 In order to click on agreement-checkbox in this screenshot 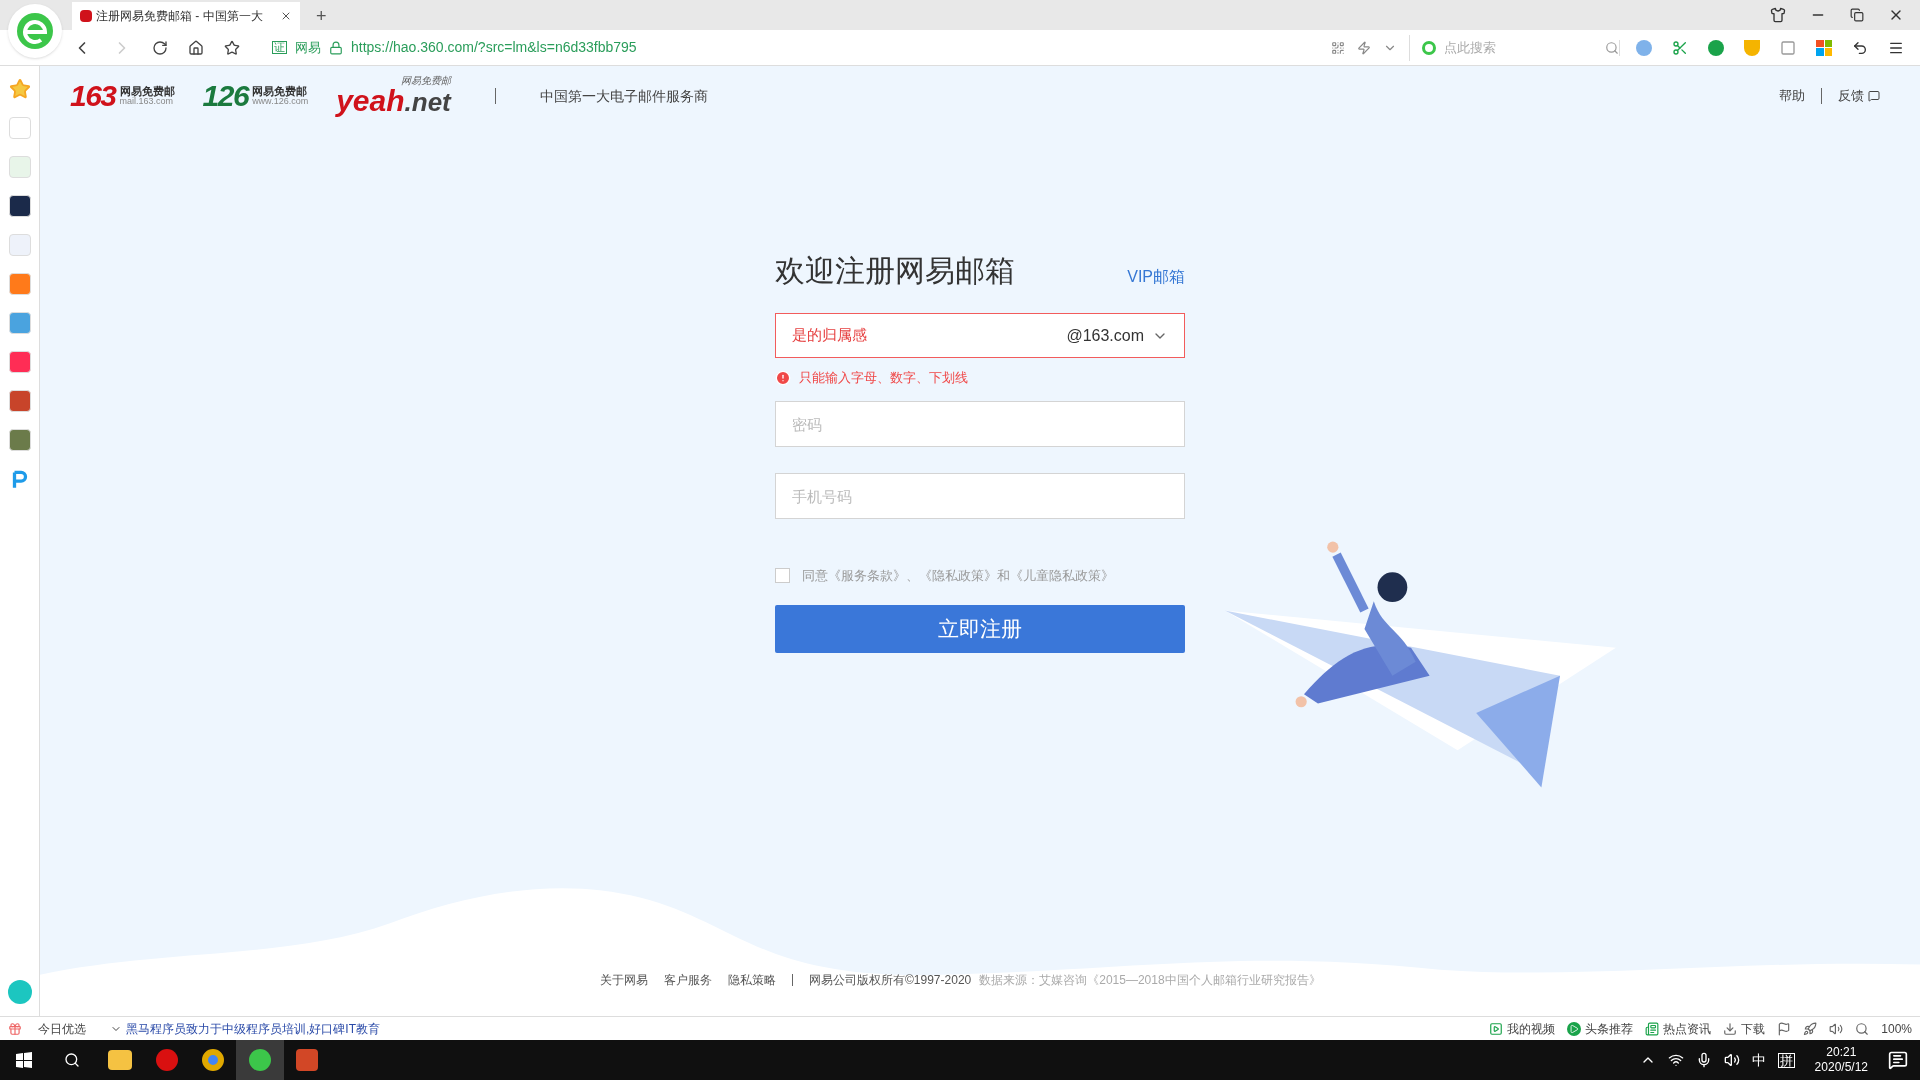, I will do `click(782, 576)`.